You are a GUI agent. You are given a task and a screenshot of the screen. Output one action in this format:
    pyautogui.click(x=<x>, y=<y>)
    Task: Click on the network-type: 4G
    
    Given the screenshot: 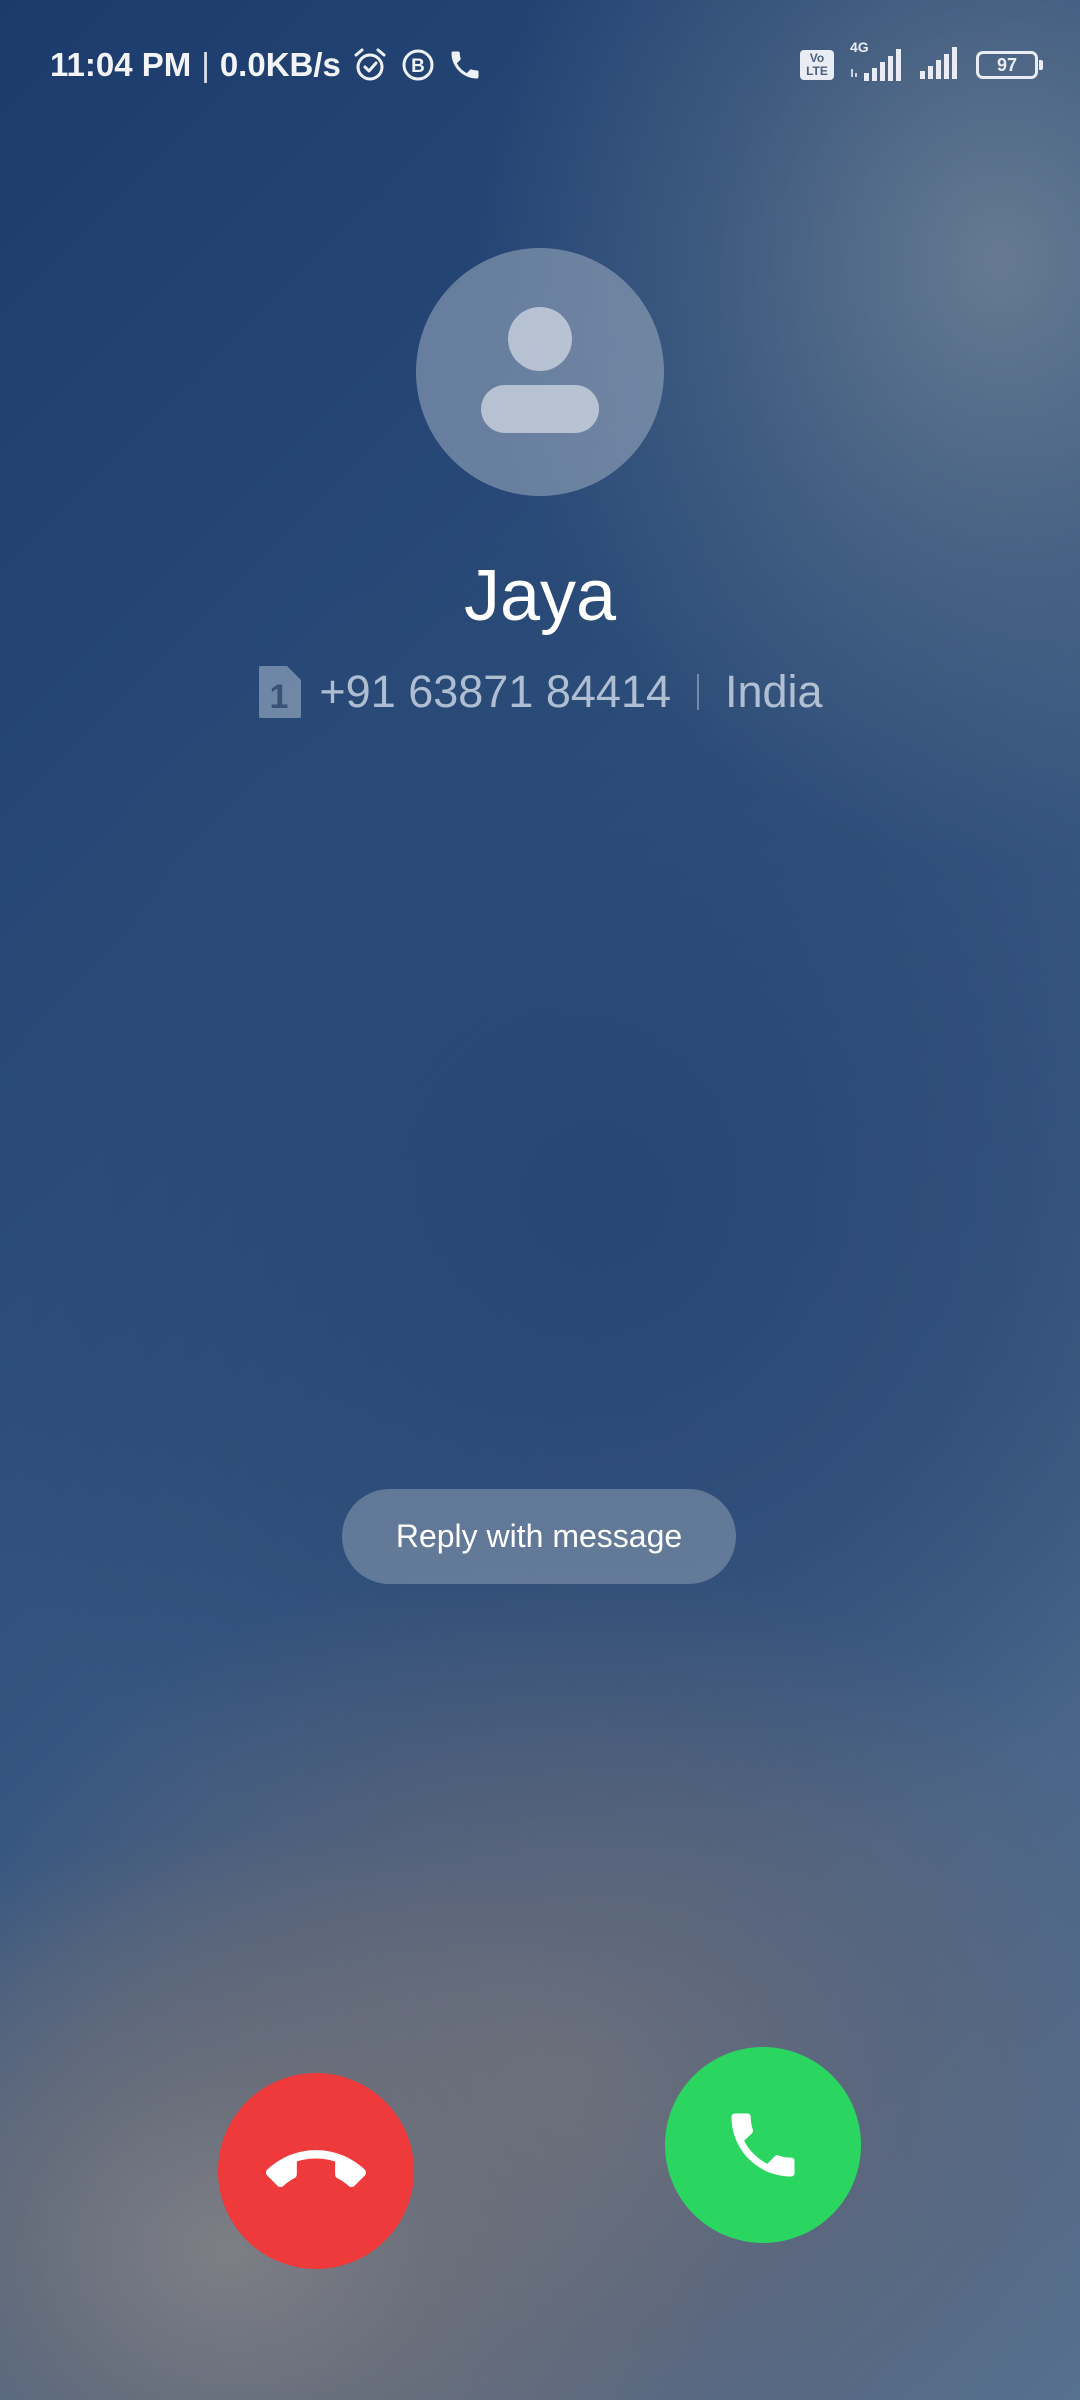 What is the action you would take?
    pyautogui.click(x=859, y=47)
    